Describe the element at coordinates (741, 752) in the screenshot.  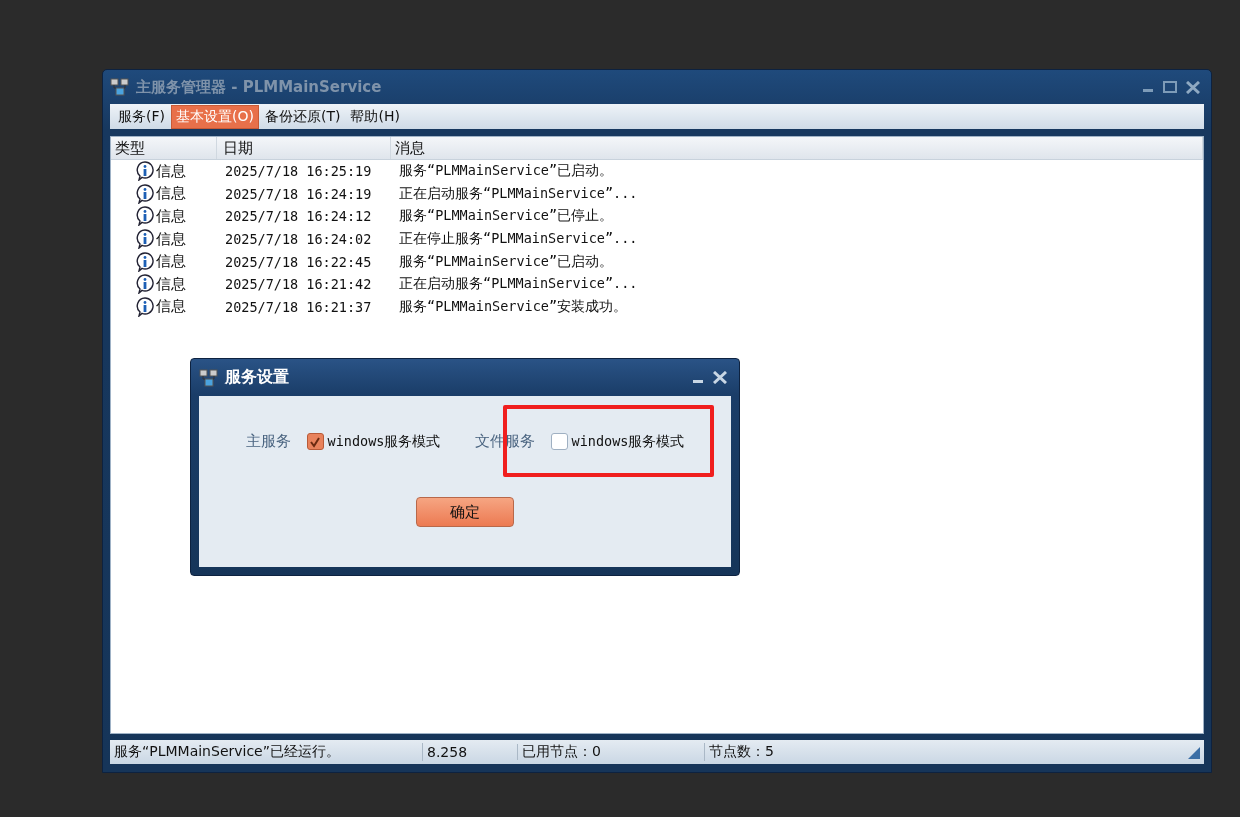
I see `status-text: 节点数：5` at that location.